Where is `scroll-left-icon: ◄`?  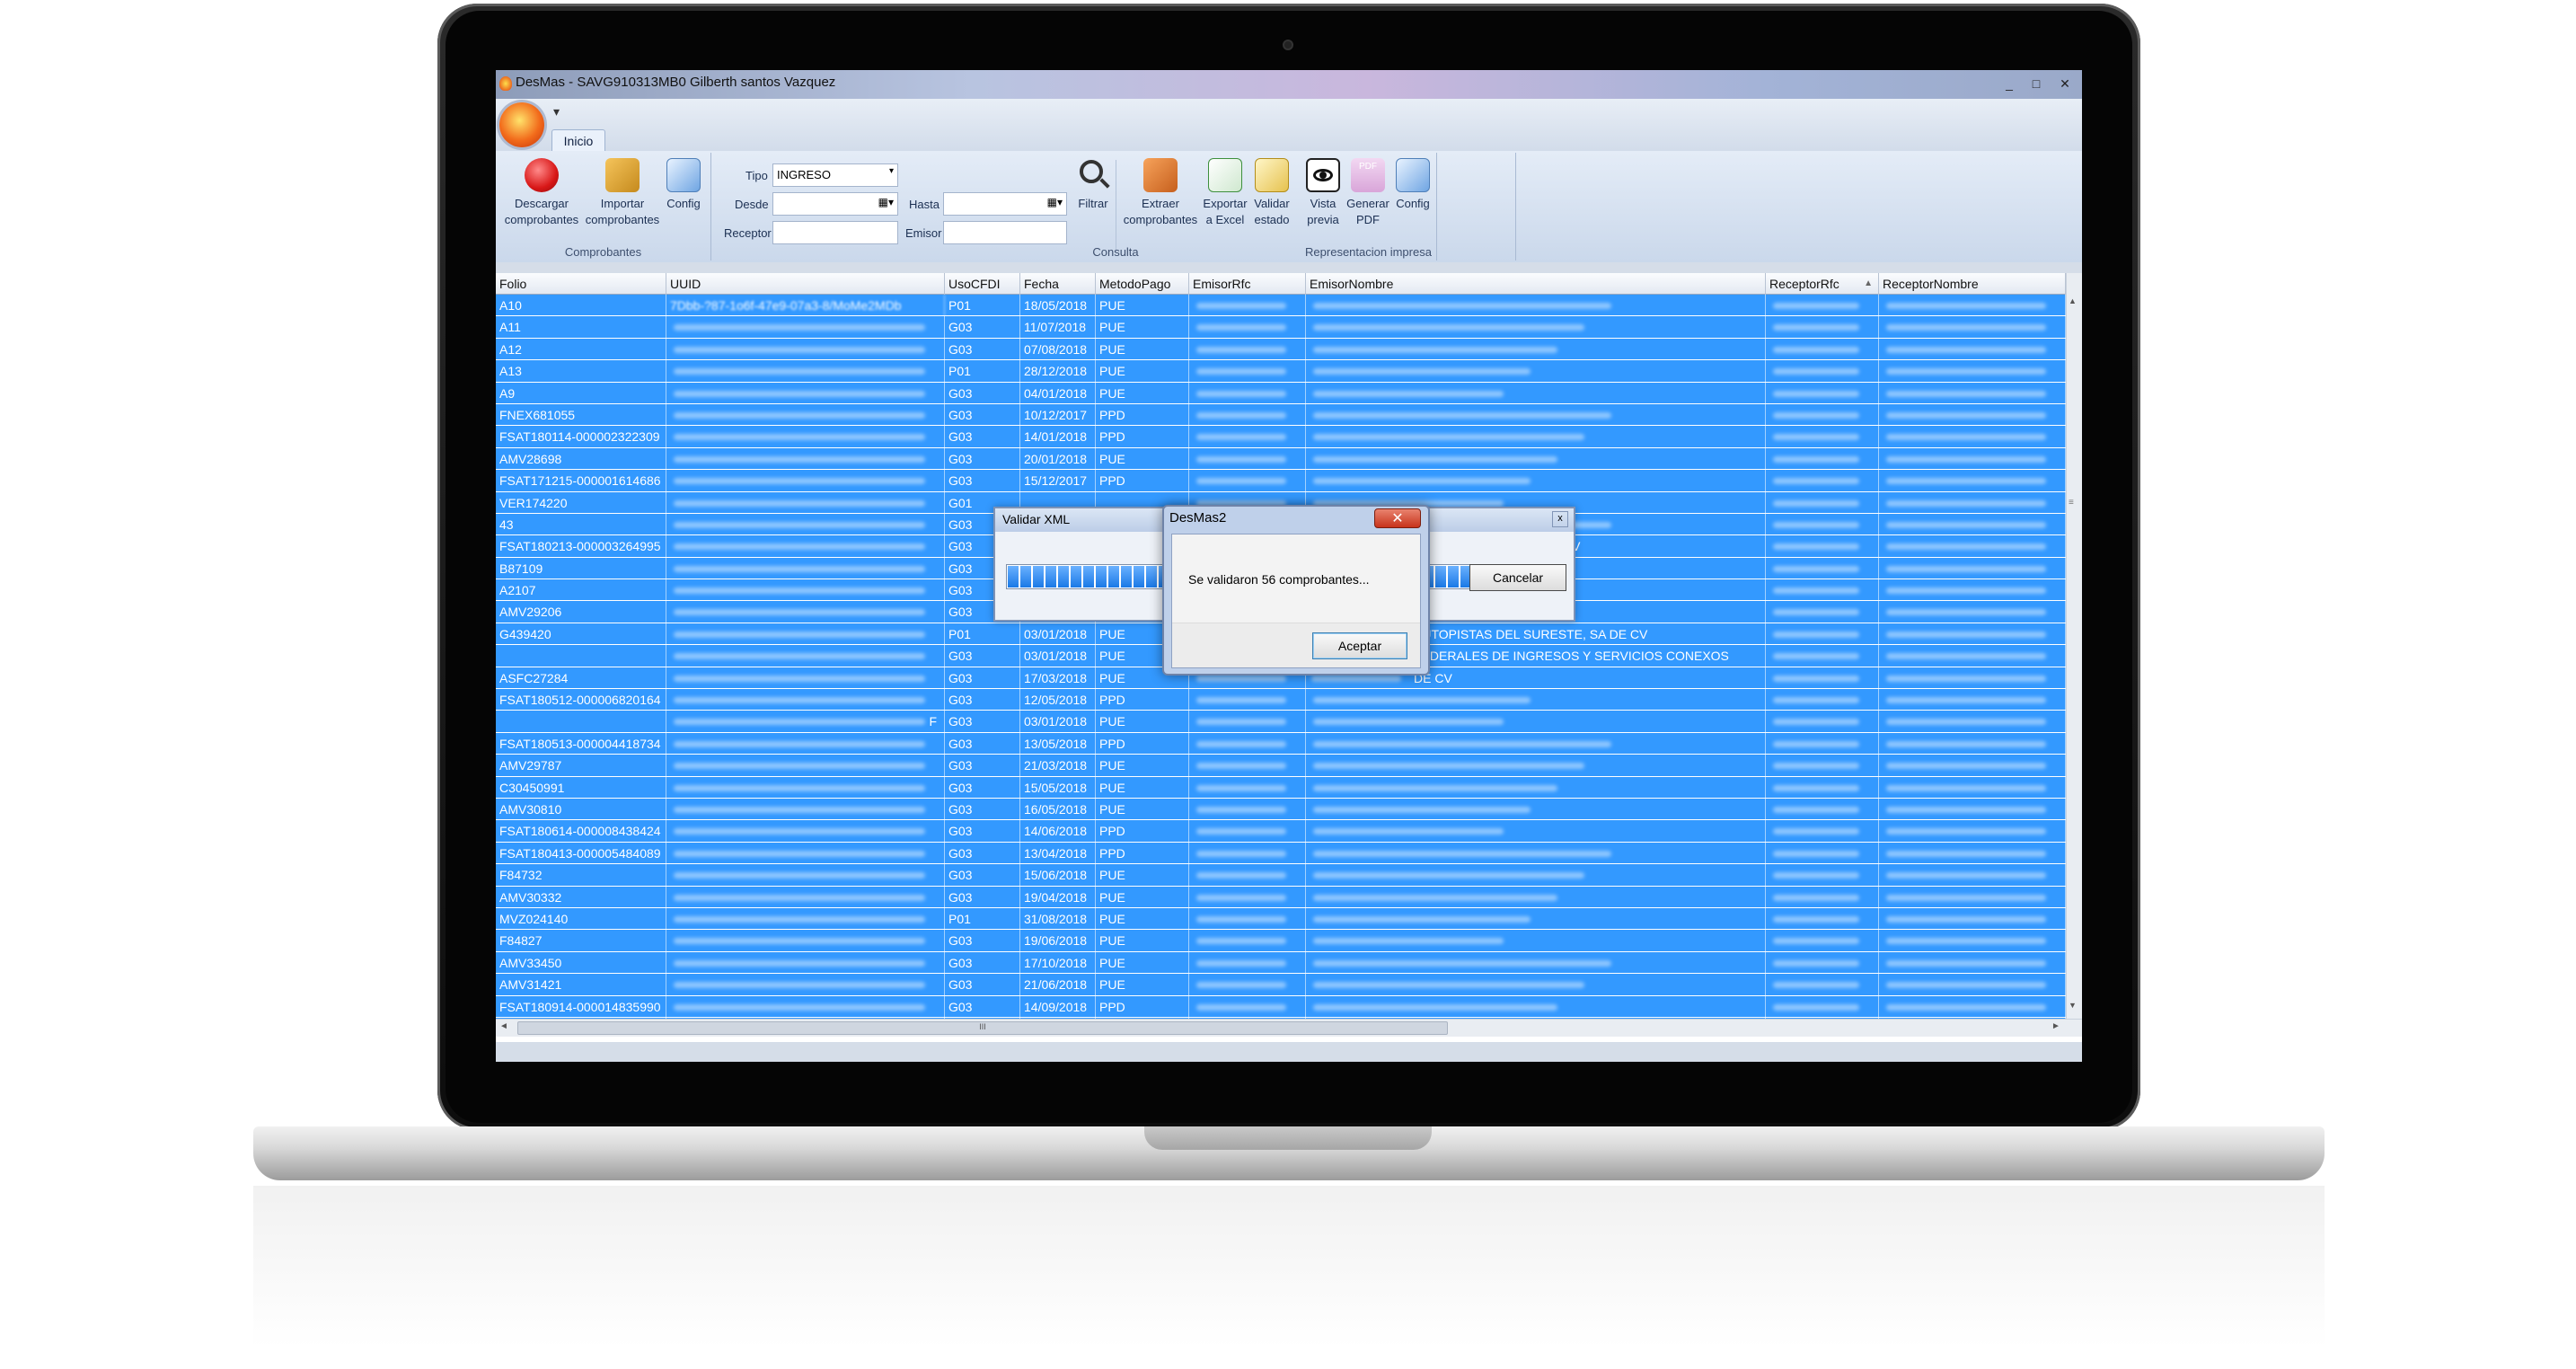
scroll-left-icon: ◄ is located at coordinates (503, 1026).